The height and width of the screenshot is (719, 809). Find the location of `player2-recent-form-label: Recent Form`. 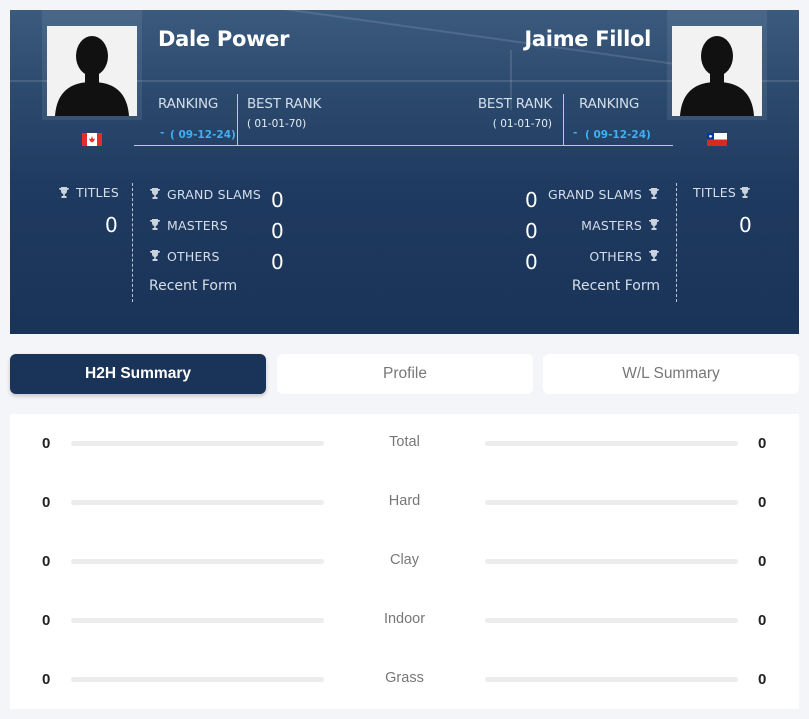

player2-recent-form-label: Recent Form is located at coordinates (615, 286).